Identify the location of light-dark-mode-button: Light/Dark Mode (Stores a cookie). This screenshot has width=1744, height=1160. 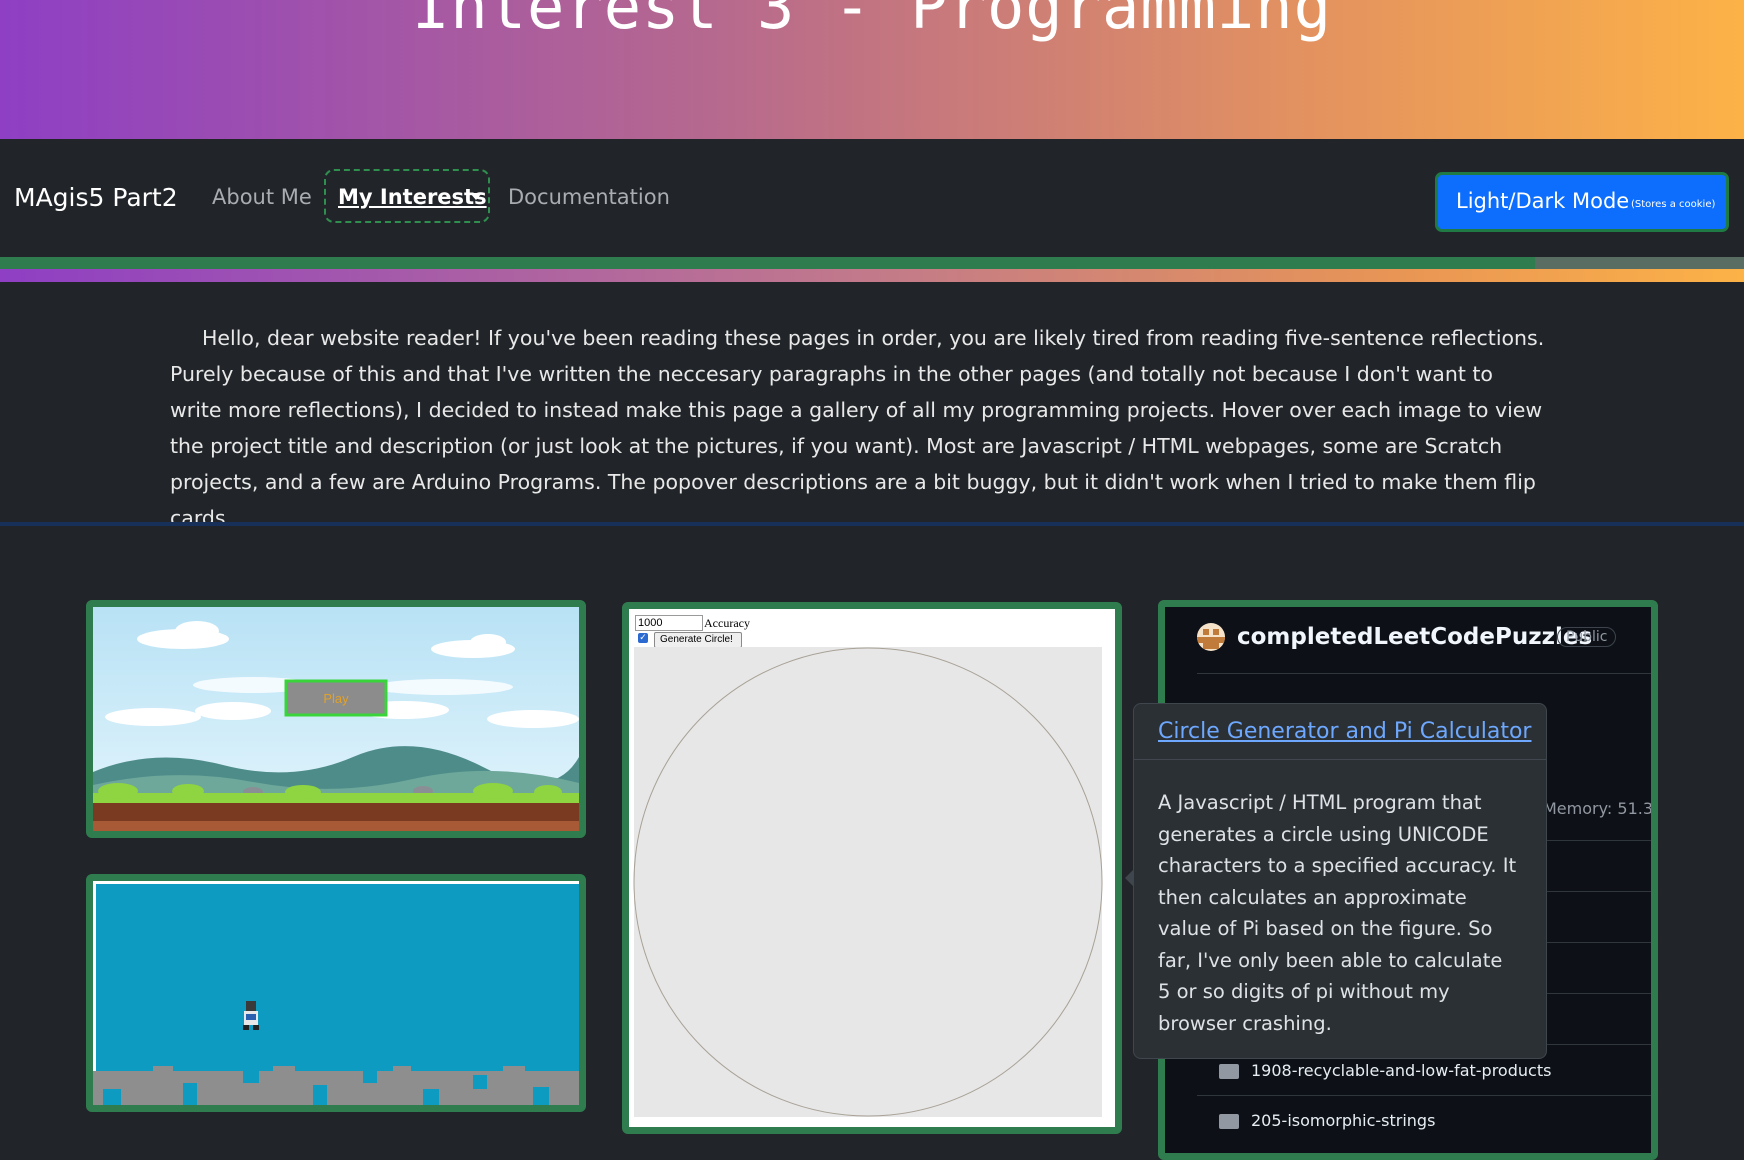
(1582, 202).